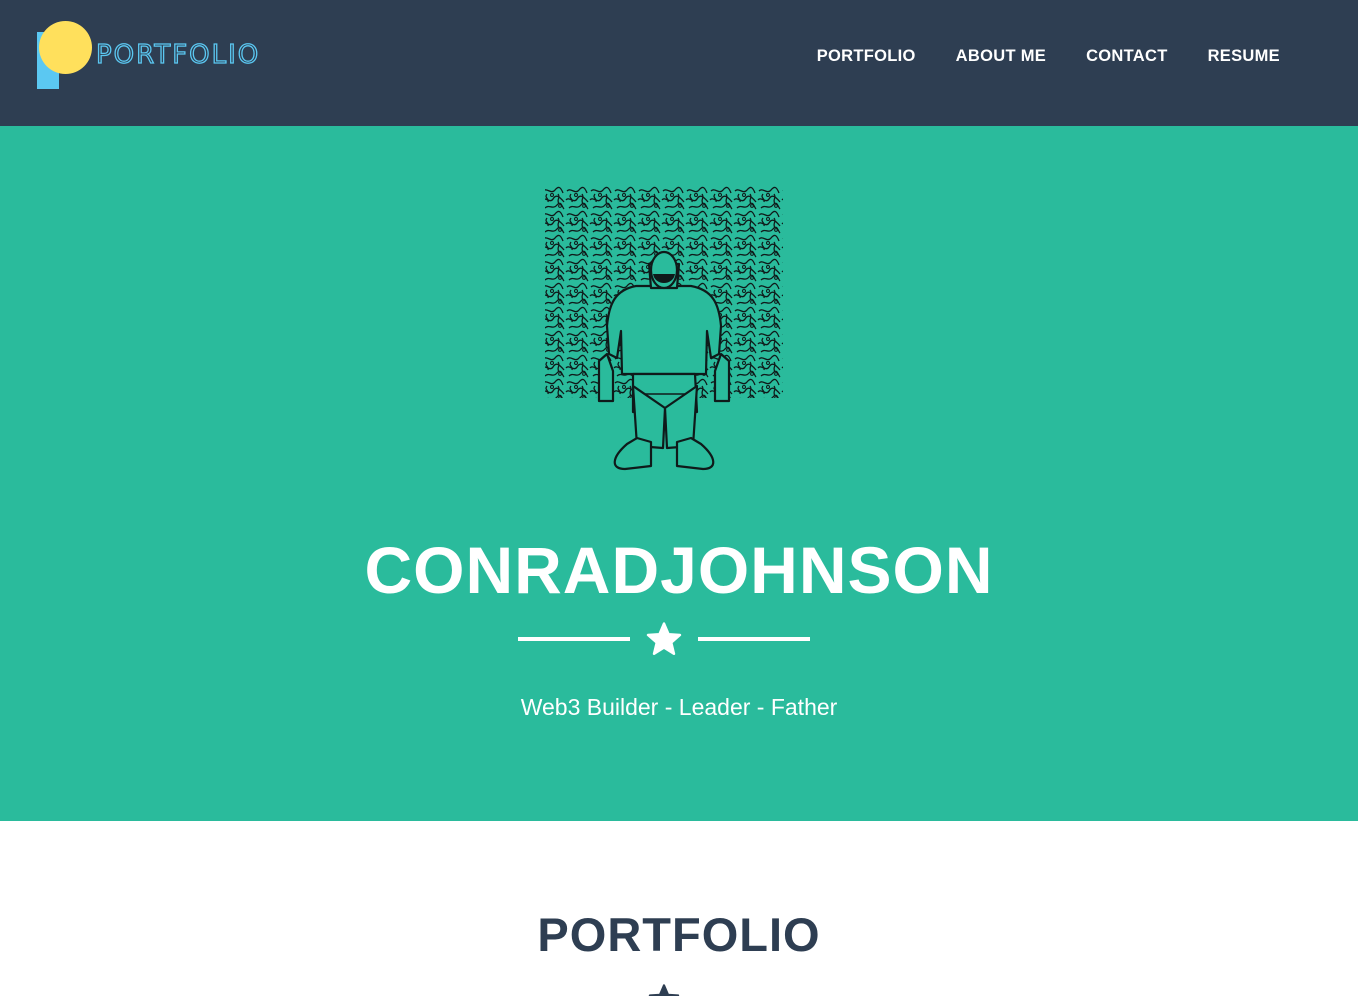  What do you see at coordinates (664, 328) in the screenshot?
I see `avatar-illustration` at bounding box center [664, 328].